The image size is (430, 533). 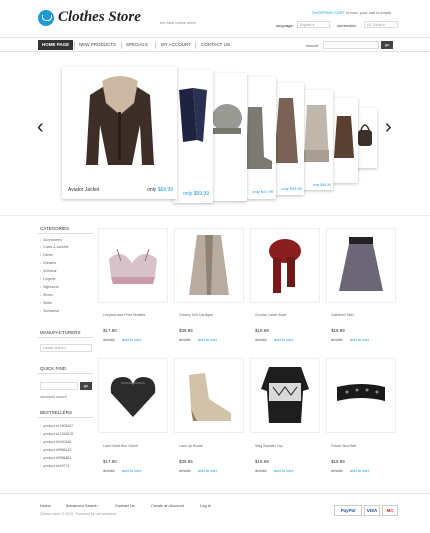 I want to click on bestseller-link: product #9440466, so click(x=55, y=442).